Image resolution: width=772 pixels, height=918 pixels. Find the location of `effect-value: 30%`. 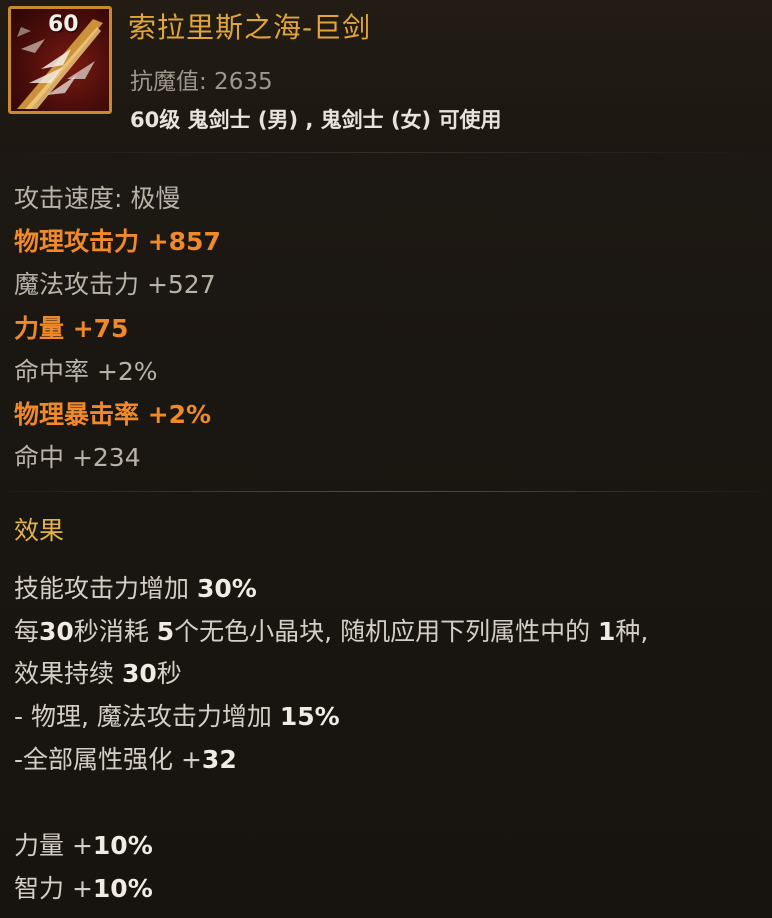

effect-value: 30% is located at coordinates (226, 588).